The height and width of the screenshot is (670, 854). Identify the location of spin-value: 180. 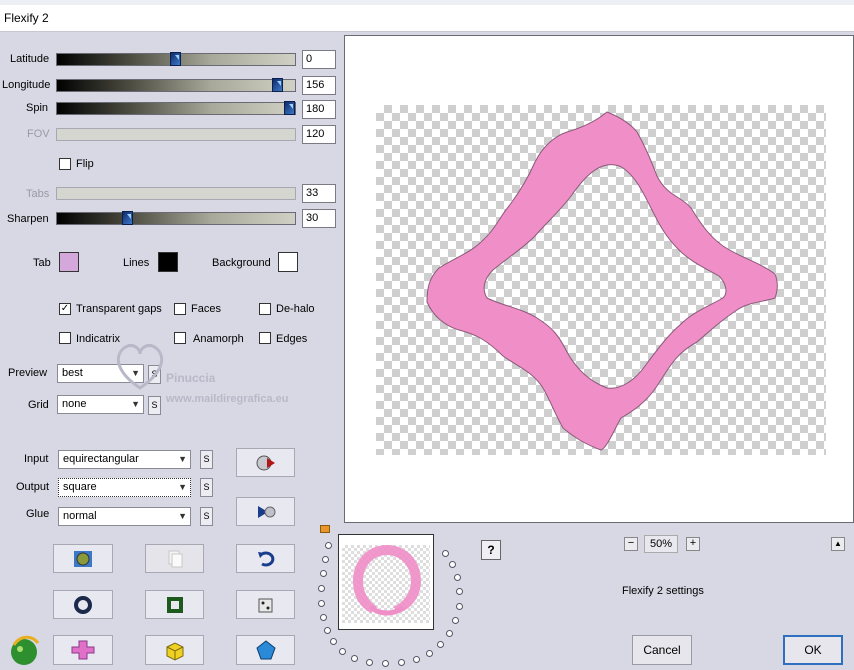
(319, 109).